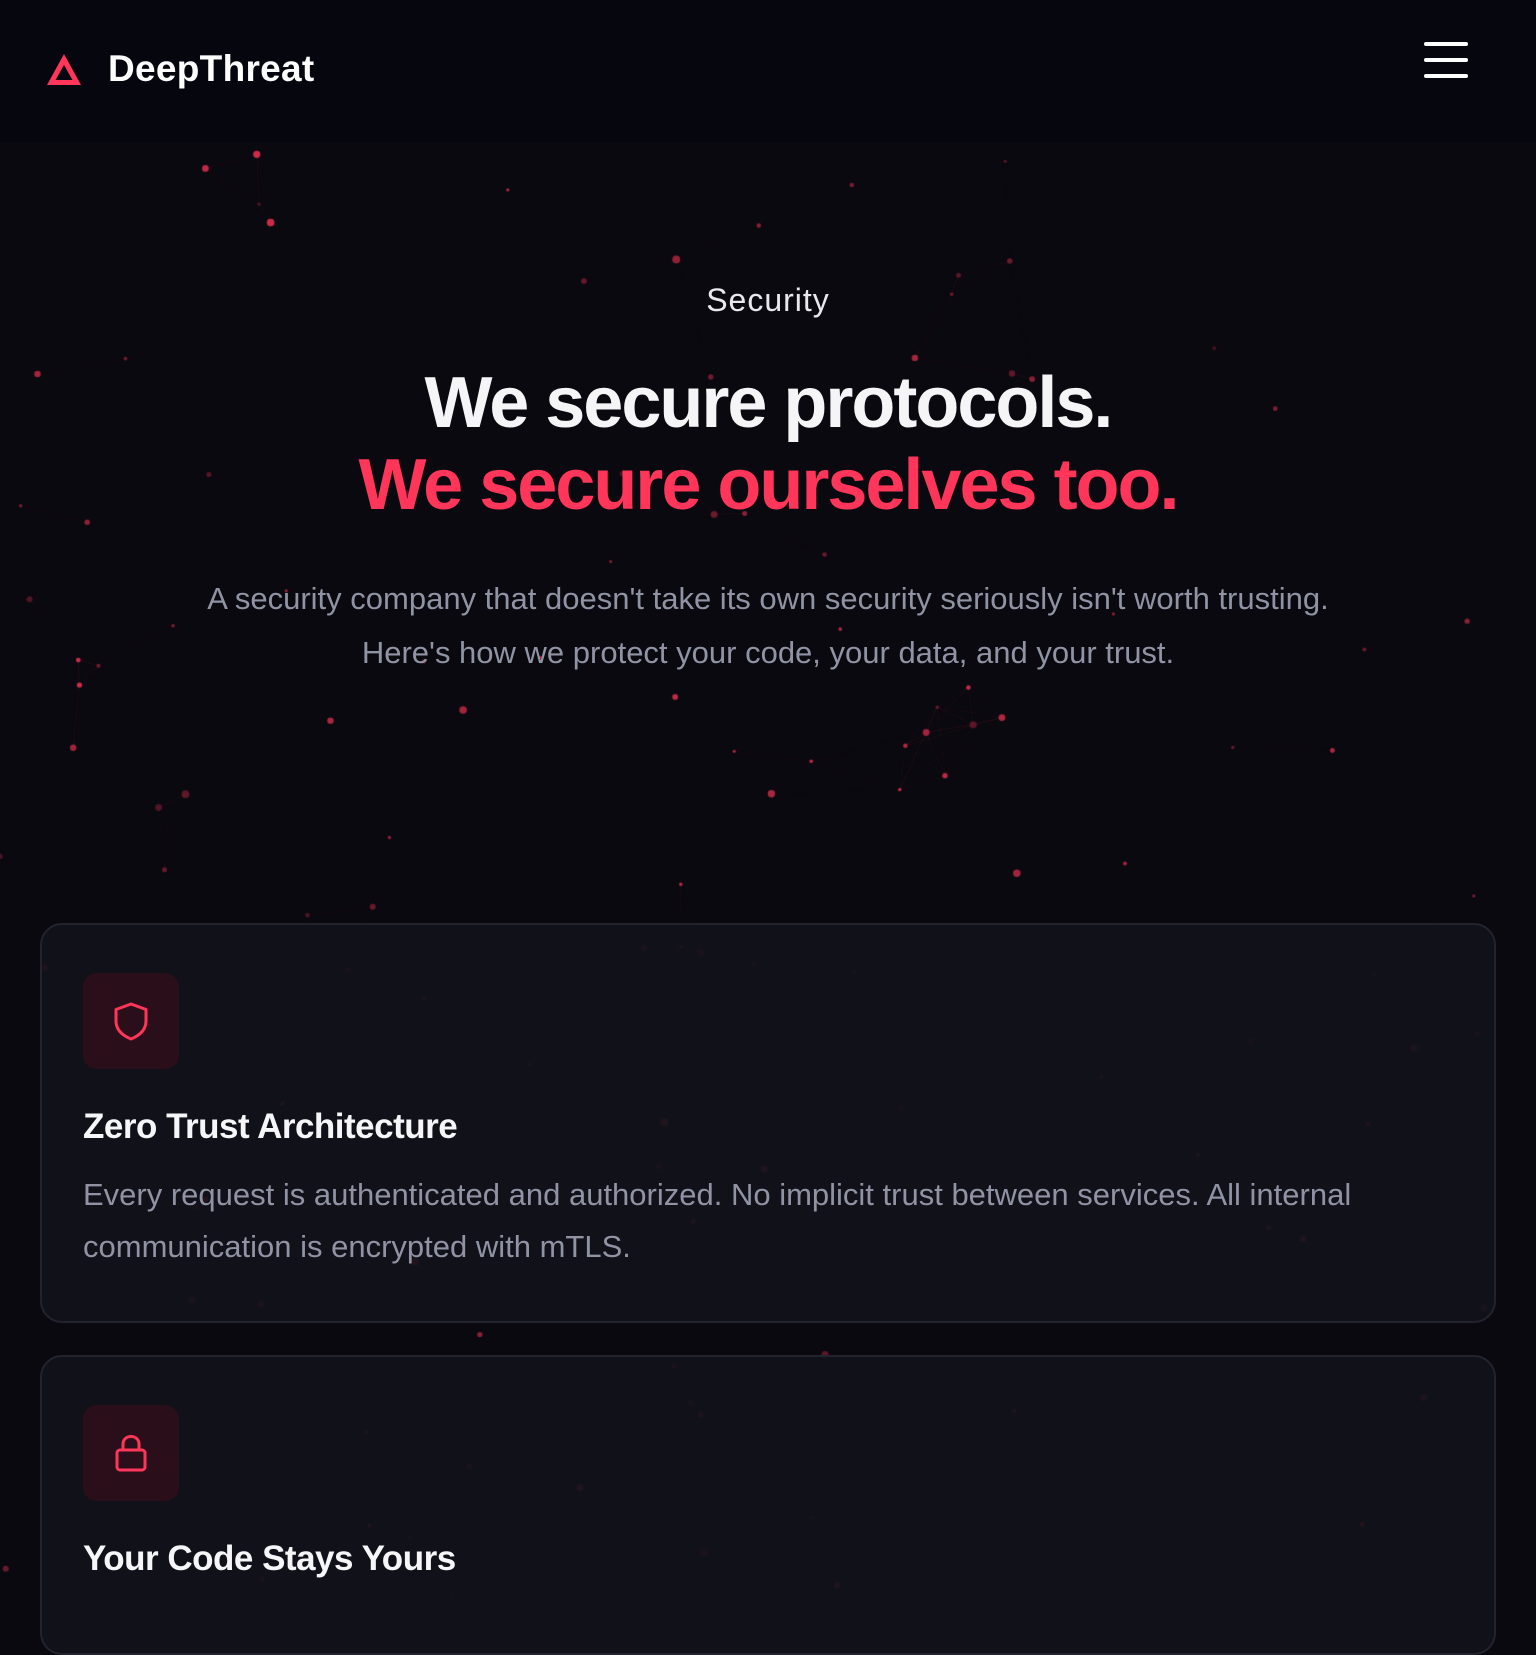  I want to click on top-navigation-bar: DeepThreat, so click(768, 71).